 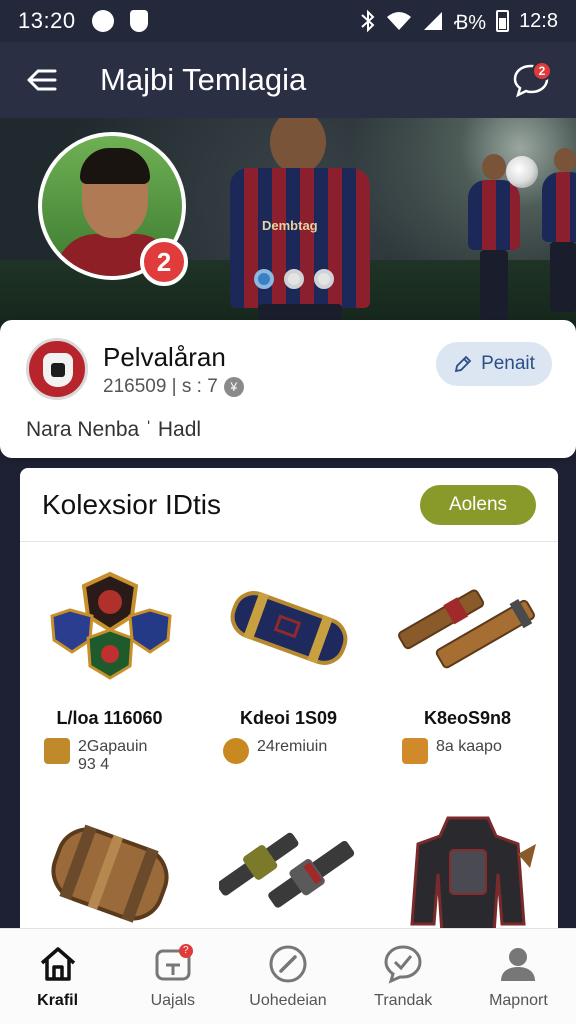 I want to click on item-meta-line1: 24remiuin, so click(x=292, y=746).